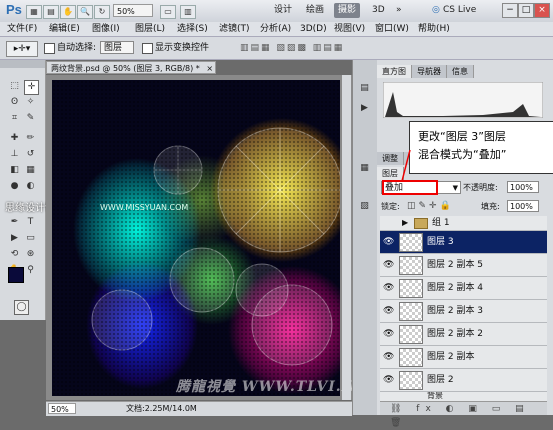 This screenshot has height=430, width=553. Describe the element at coordinates (16, 275) in the screenshot. I see `foreground-color-swatch` at that location.